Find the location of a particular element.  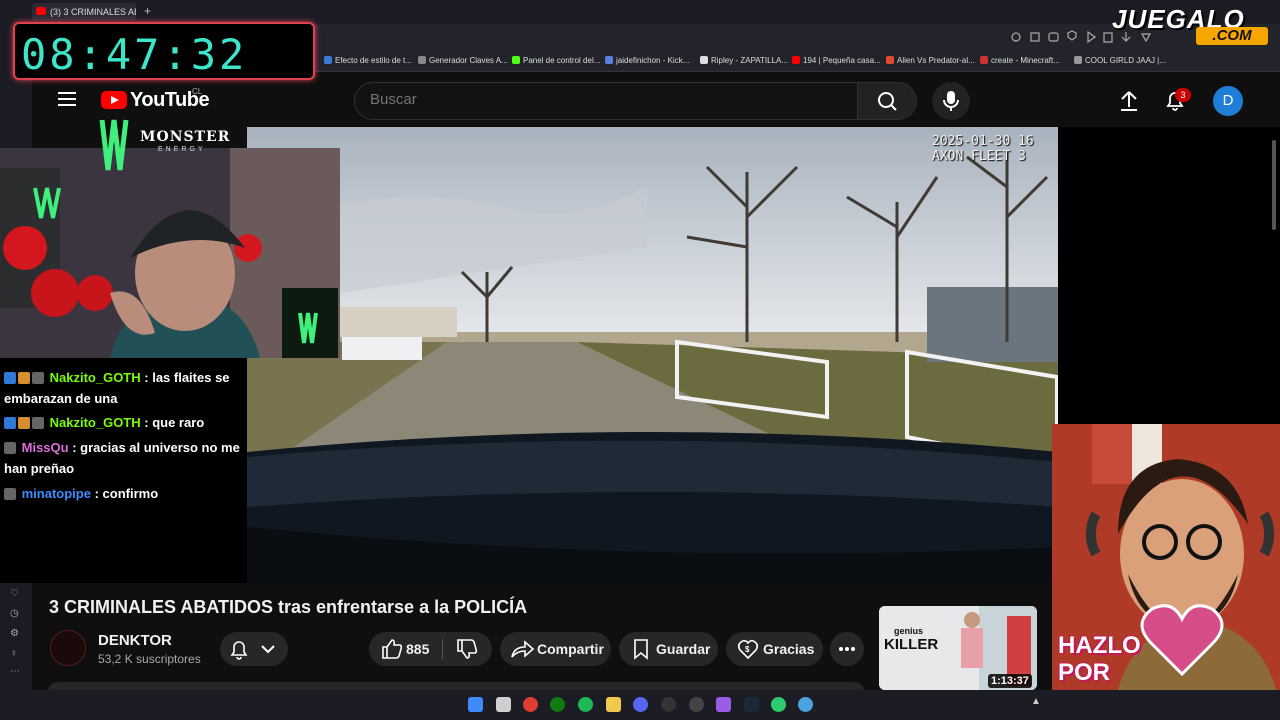

windows-start-icon is located at coordinates (475, 704).